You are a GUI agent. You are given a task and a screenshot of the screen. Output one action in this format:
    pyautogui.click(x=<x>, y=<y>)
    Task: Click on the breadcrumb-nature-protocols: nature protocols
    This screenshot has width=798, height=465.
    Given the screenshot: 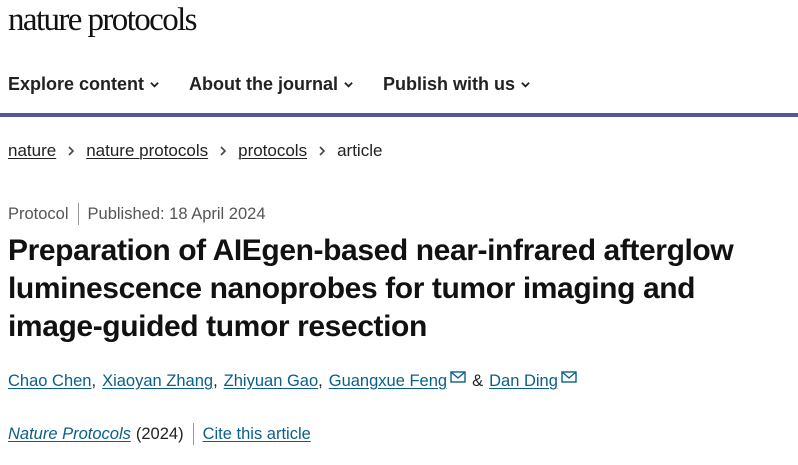 What is the action you would take?
    pyautogui.click(x=147, y=151)
    